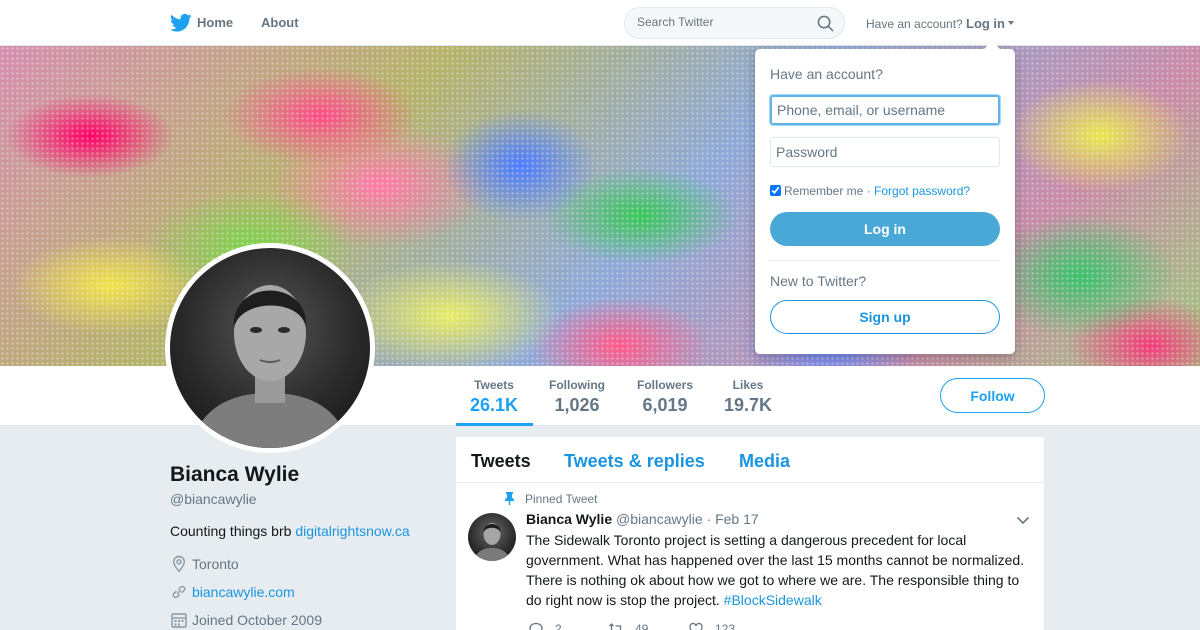 The width and height of the screenshot is (1200, 630). I want to click on stat-value: 26.1K, so click(494, 405).